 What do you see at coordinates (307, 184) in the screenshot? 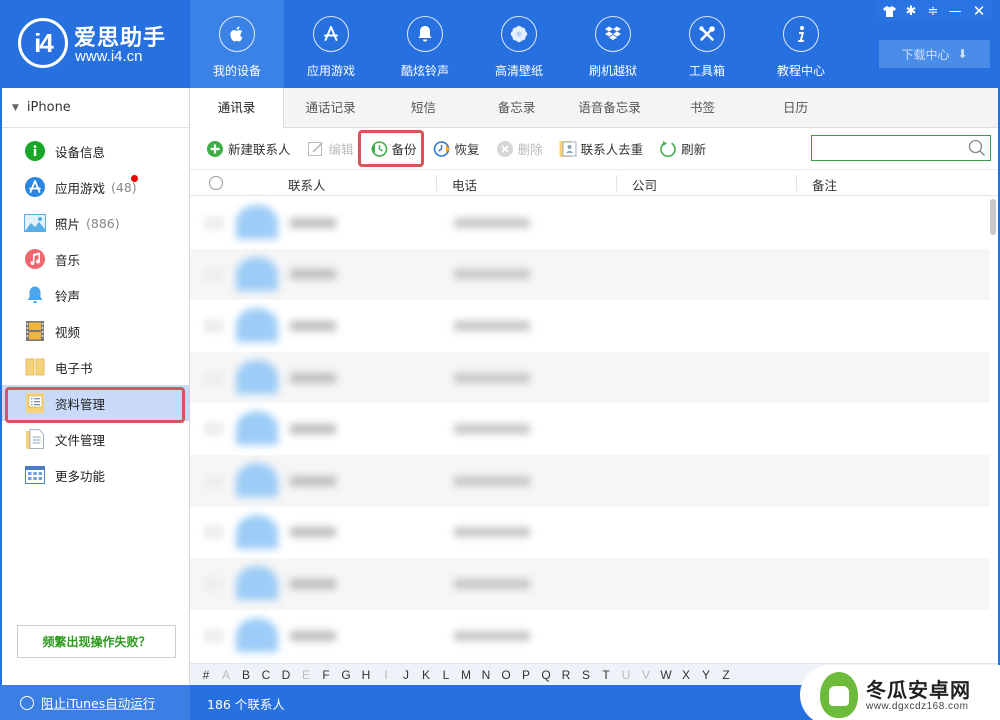
I see `column-contact: 联系人` at bounding box center [307, 184].